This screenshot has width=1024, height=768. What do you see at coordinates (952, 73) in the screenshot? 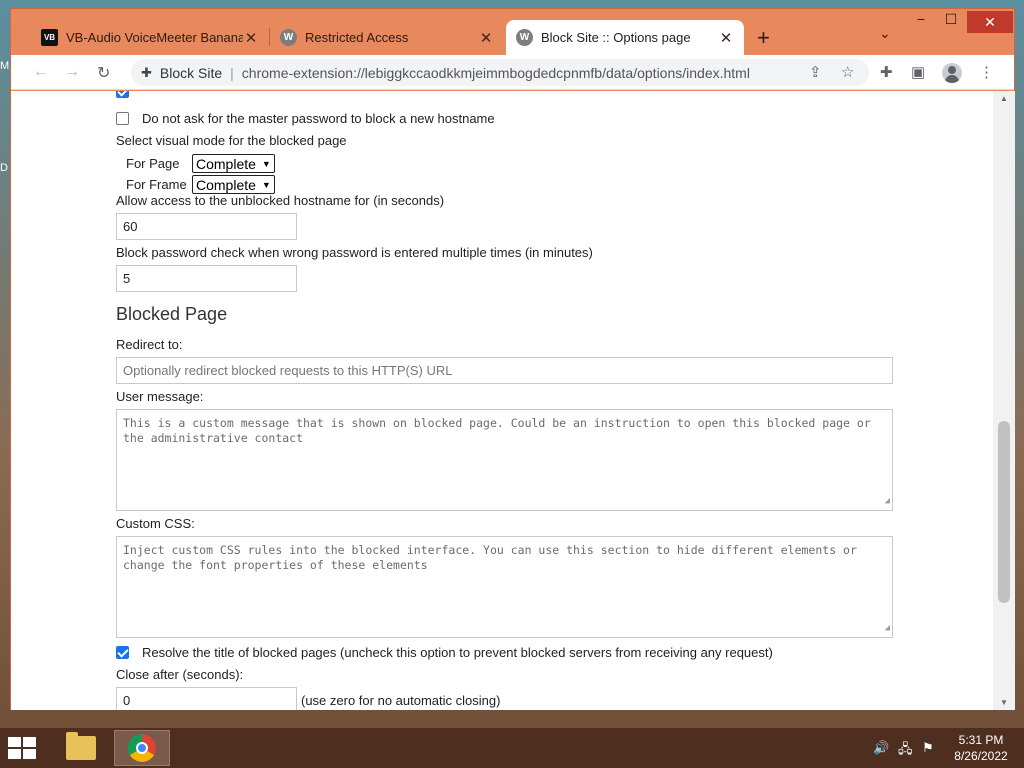
I see `profile-avatar-icon` at bounding box center [952, 73].